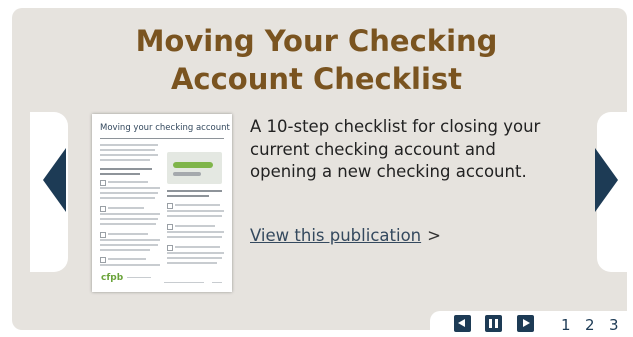 The image size is (633, 337). I want to click on link-arrow: >, so click(434, 235).